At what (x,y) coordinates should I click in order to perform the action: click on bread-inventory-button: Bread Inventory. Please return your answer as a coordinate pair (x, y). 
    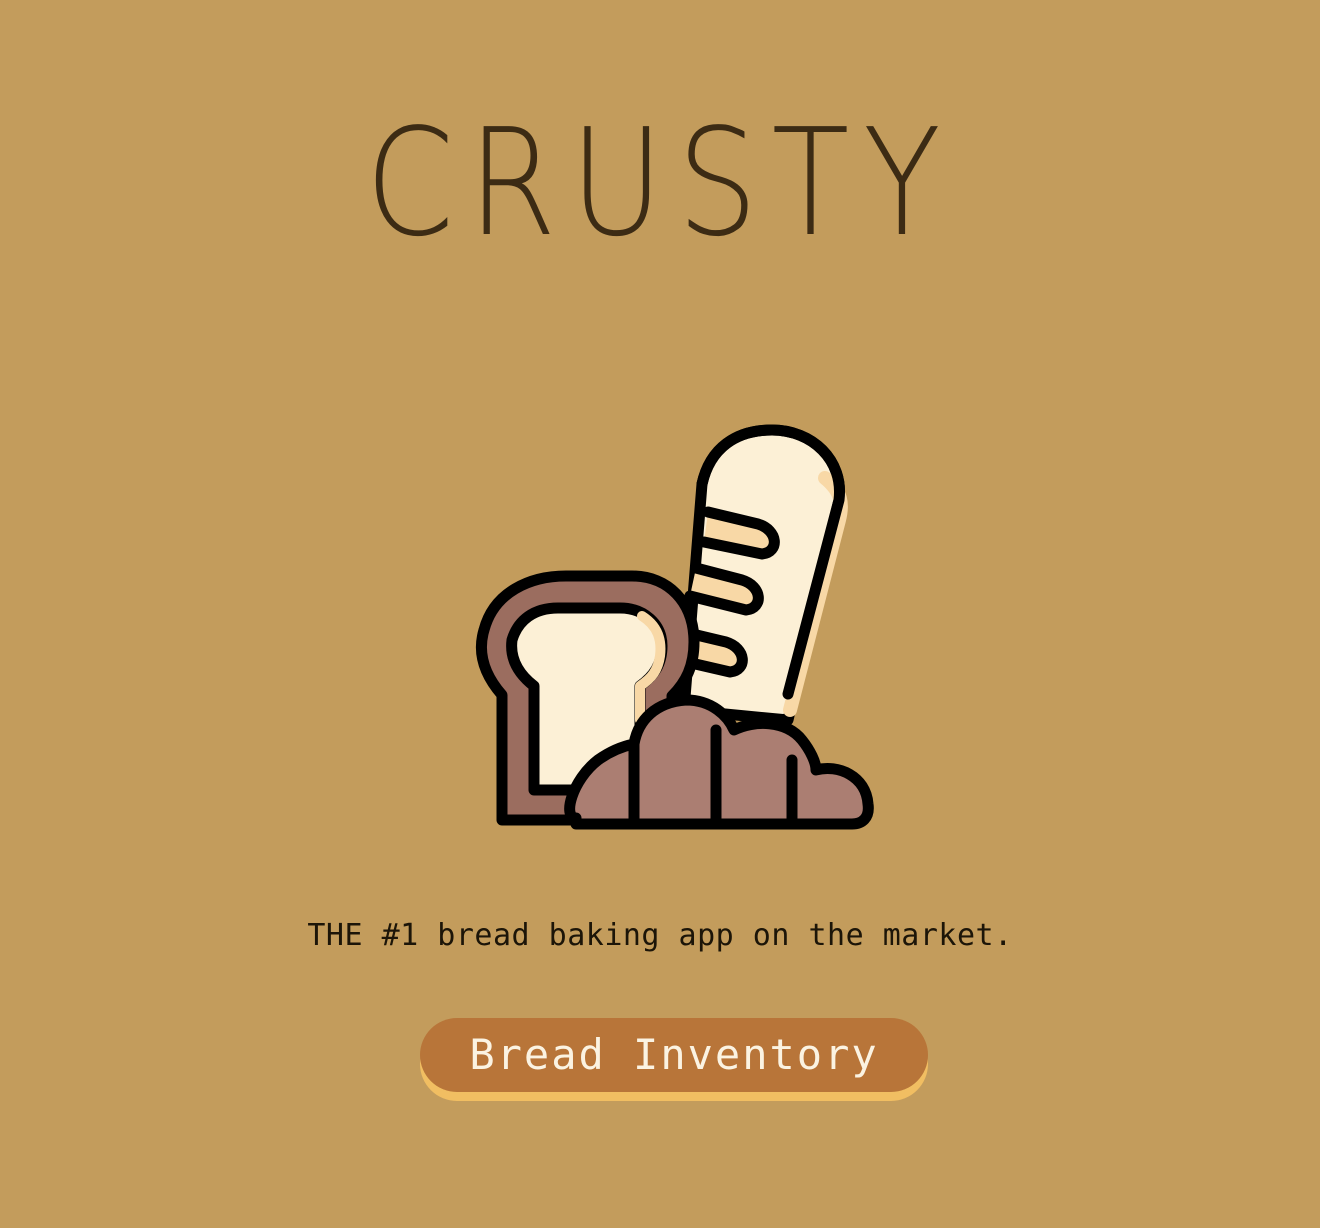
    Looking at the image, I should click on (674, 1055).